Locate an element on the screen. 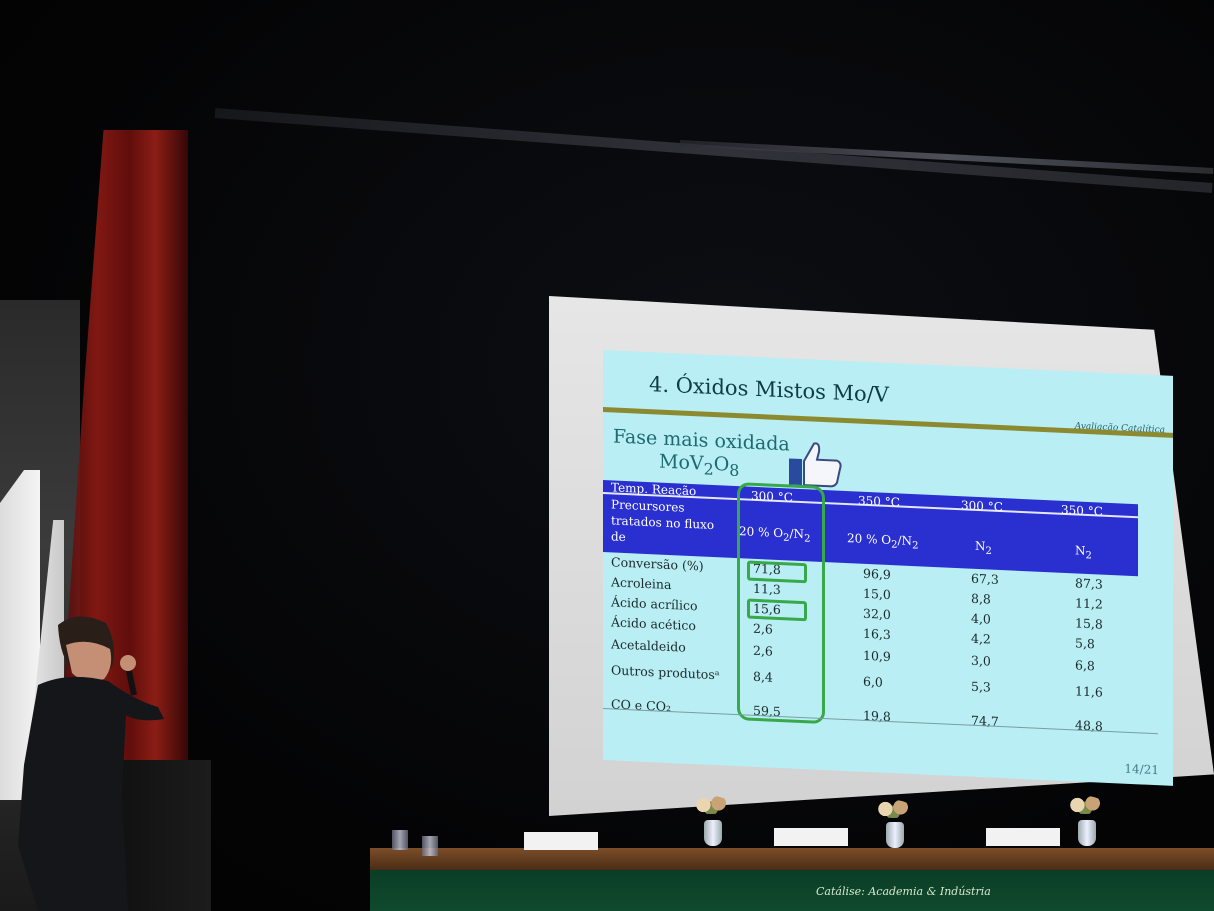  table-row-label: Ácido acético is located at coordinates (653, 624).